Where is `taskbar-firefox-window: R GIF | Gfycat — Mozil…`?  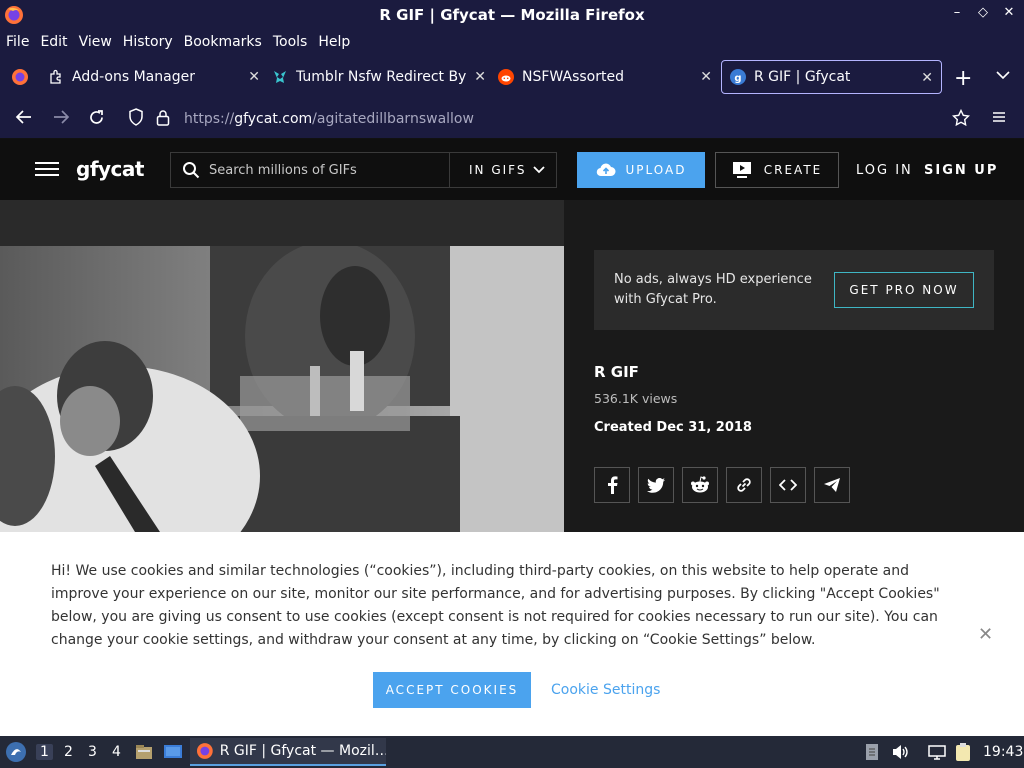 taskbar-firefox-window: R GIF | Gfycat — Mozil… is located at coordinates (288, 752).